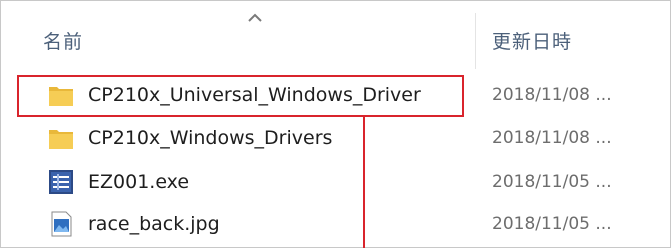 The width and height of the screenshot is (671, 248). Describe the element at coordinates (240, 96) in the screenshot. I see `annotation-highlight-box` at that location.